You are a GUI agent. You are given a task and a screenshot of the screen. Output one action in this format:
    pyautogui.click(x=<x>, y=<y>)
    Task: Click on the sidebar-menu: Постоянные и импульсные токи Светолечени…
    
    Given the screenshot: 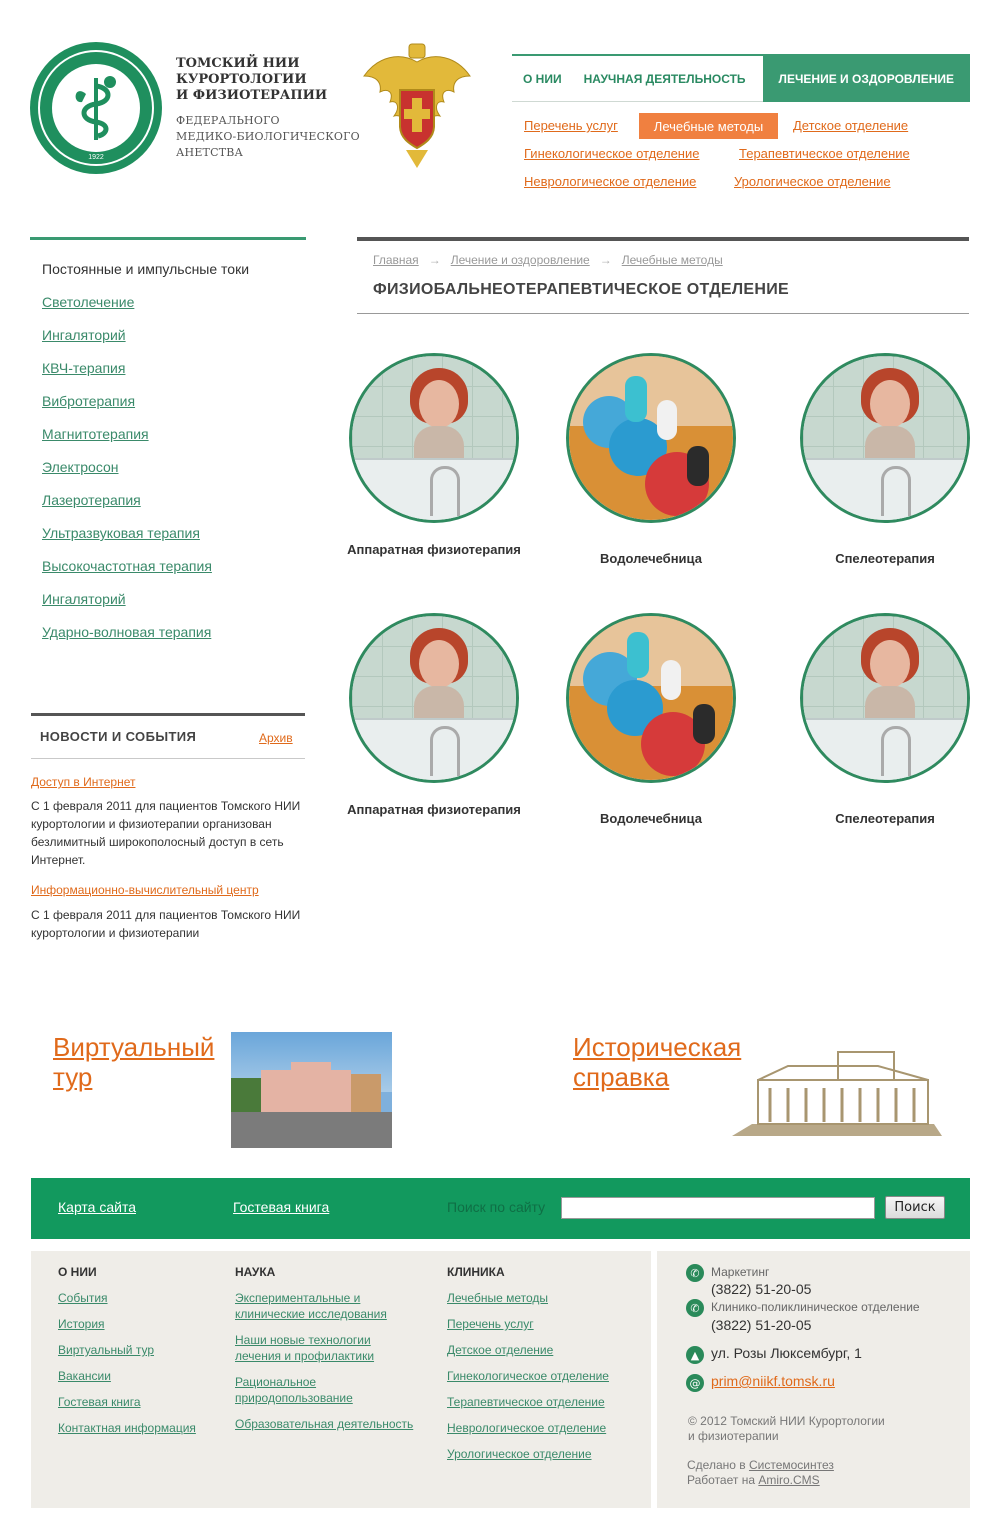 What is the action you would take?
    pyautogui.click(x=145, y=458)
    